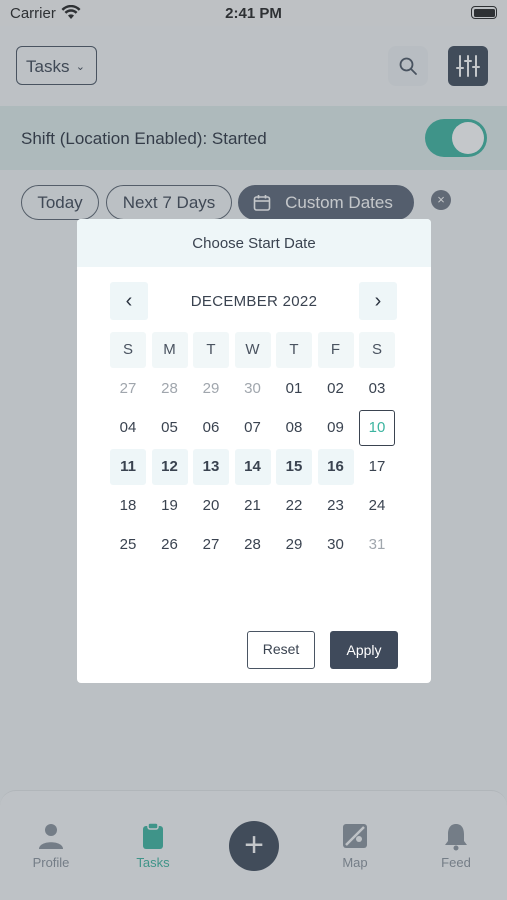  I want to click on day-cell: 21, so click(253, 506).